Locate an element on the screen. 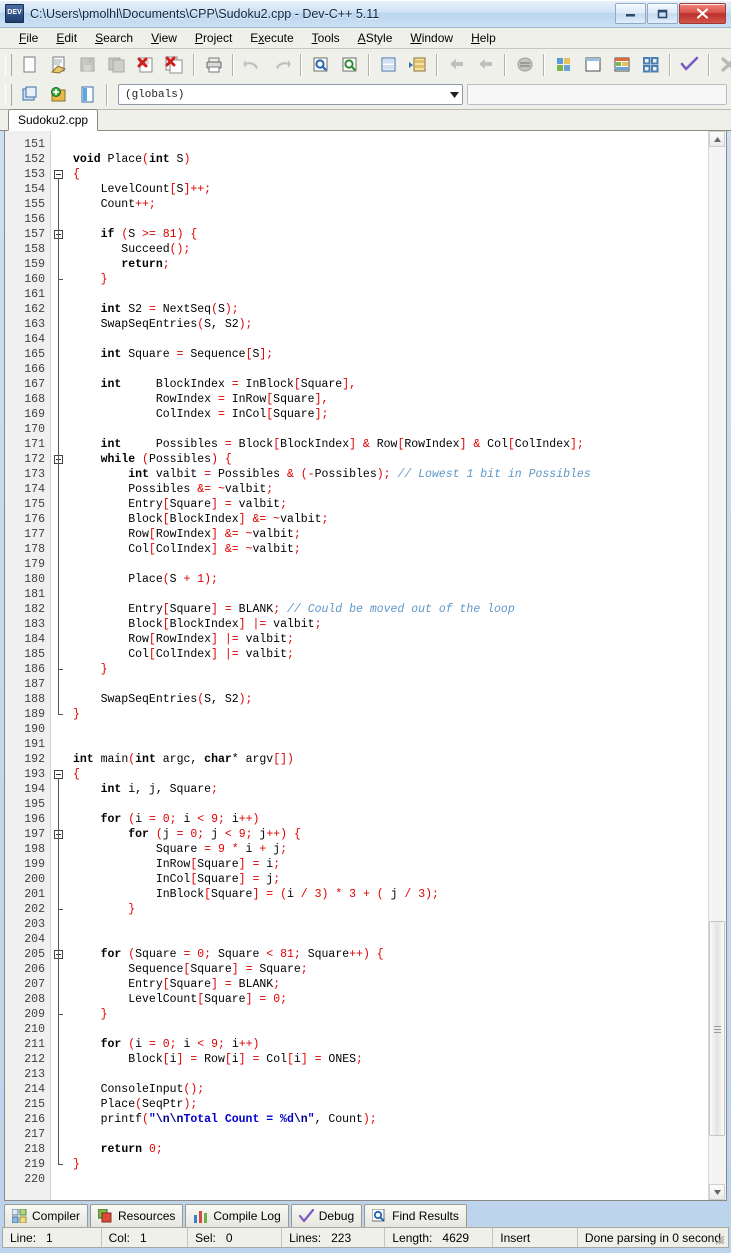 The height and width of the screenshot is (1253, 731). status-lines-value: 223 is located at coordinates (341, 1237).